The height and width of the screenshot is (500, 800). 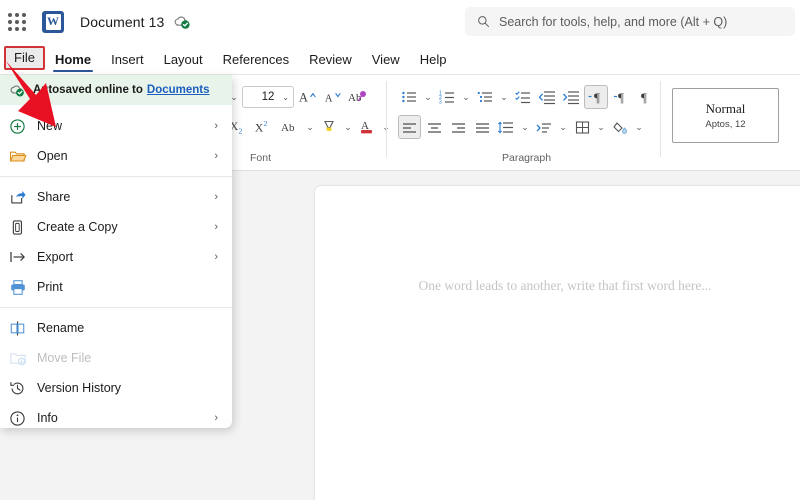 I want to click on autosave-text: Autosaved online to, so click(x=88, y=90).